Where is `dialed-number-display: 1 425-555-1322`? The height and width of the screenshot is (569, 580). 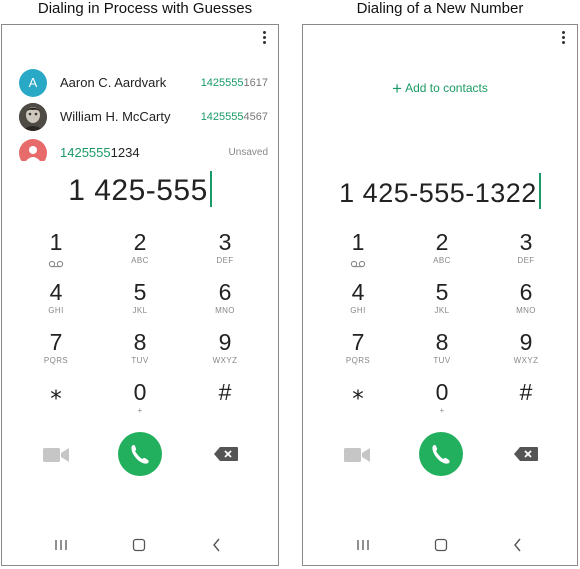
dialed-number-display: 1 425-555-1322 is located at coordinates (440, 191).